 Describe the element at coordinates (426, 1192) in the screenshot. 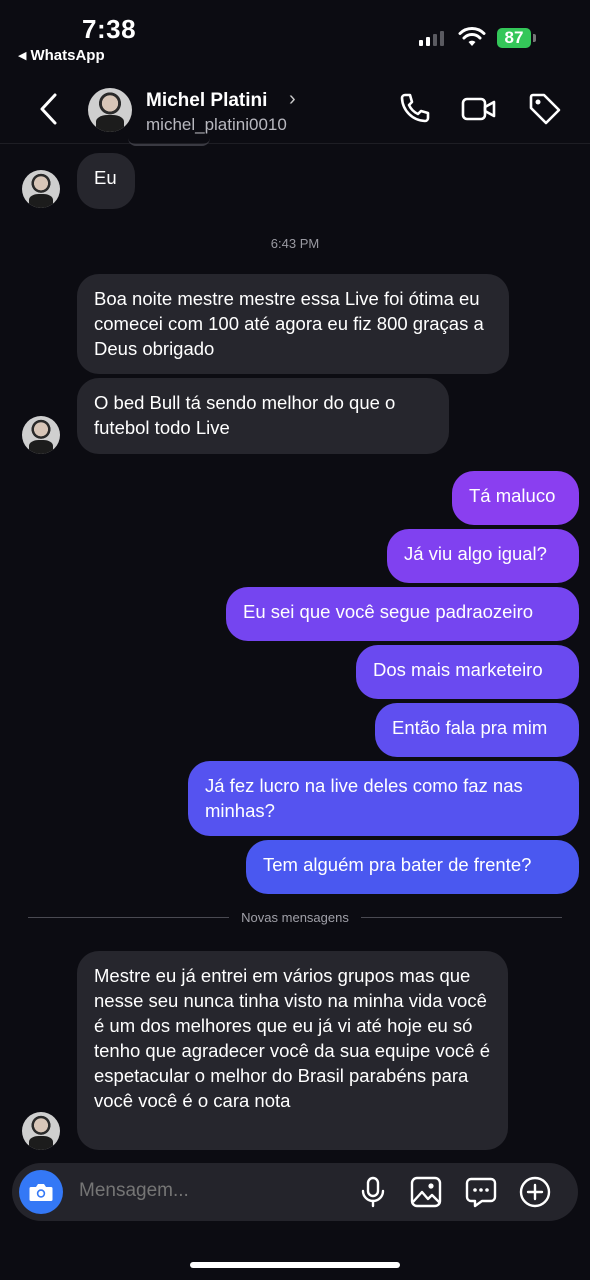

I see `gallery-icon` at that location.